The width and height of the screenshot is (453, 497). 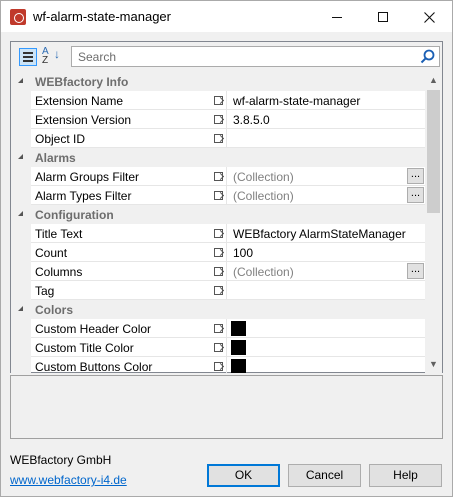 What do you see at coordinates (243, 253) in the screenshot?
I see `property-value: 100` at bounding box center [243, 253].